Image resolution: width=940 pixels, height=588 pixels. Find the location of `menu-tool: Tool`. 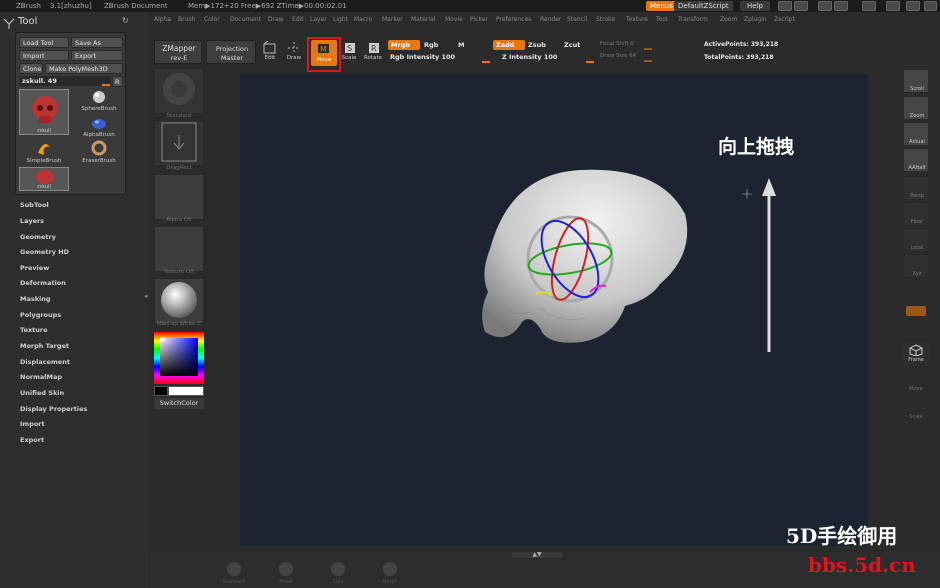

menu-tool: Tool is located at coordinates (662, 19).